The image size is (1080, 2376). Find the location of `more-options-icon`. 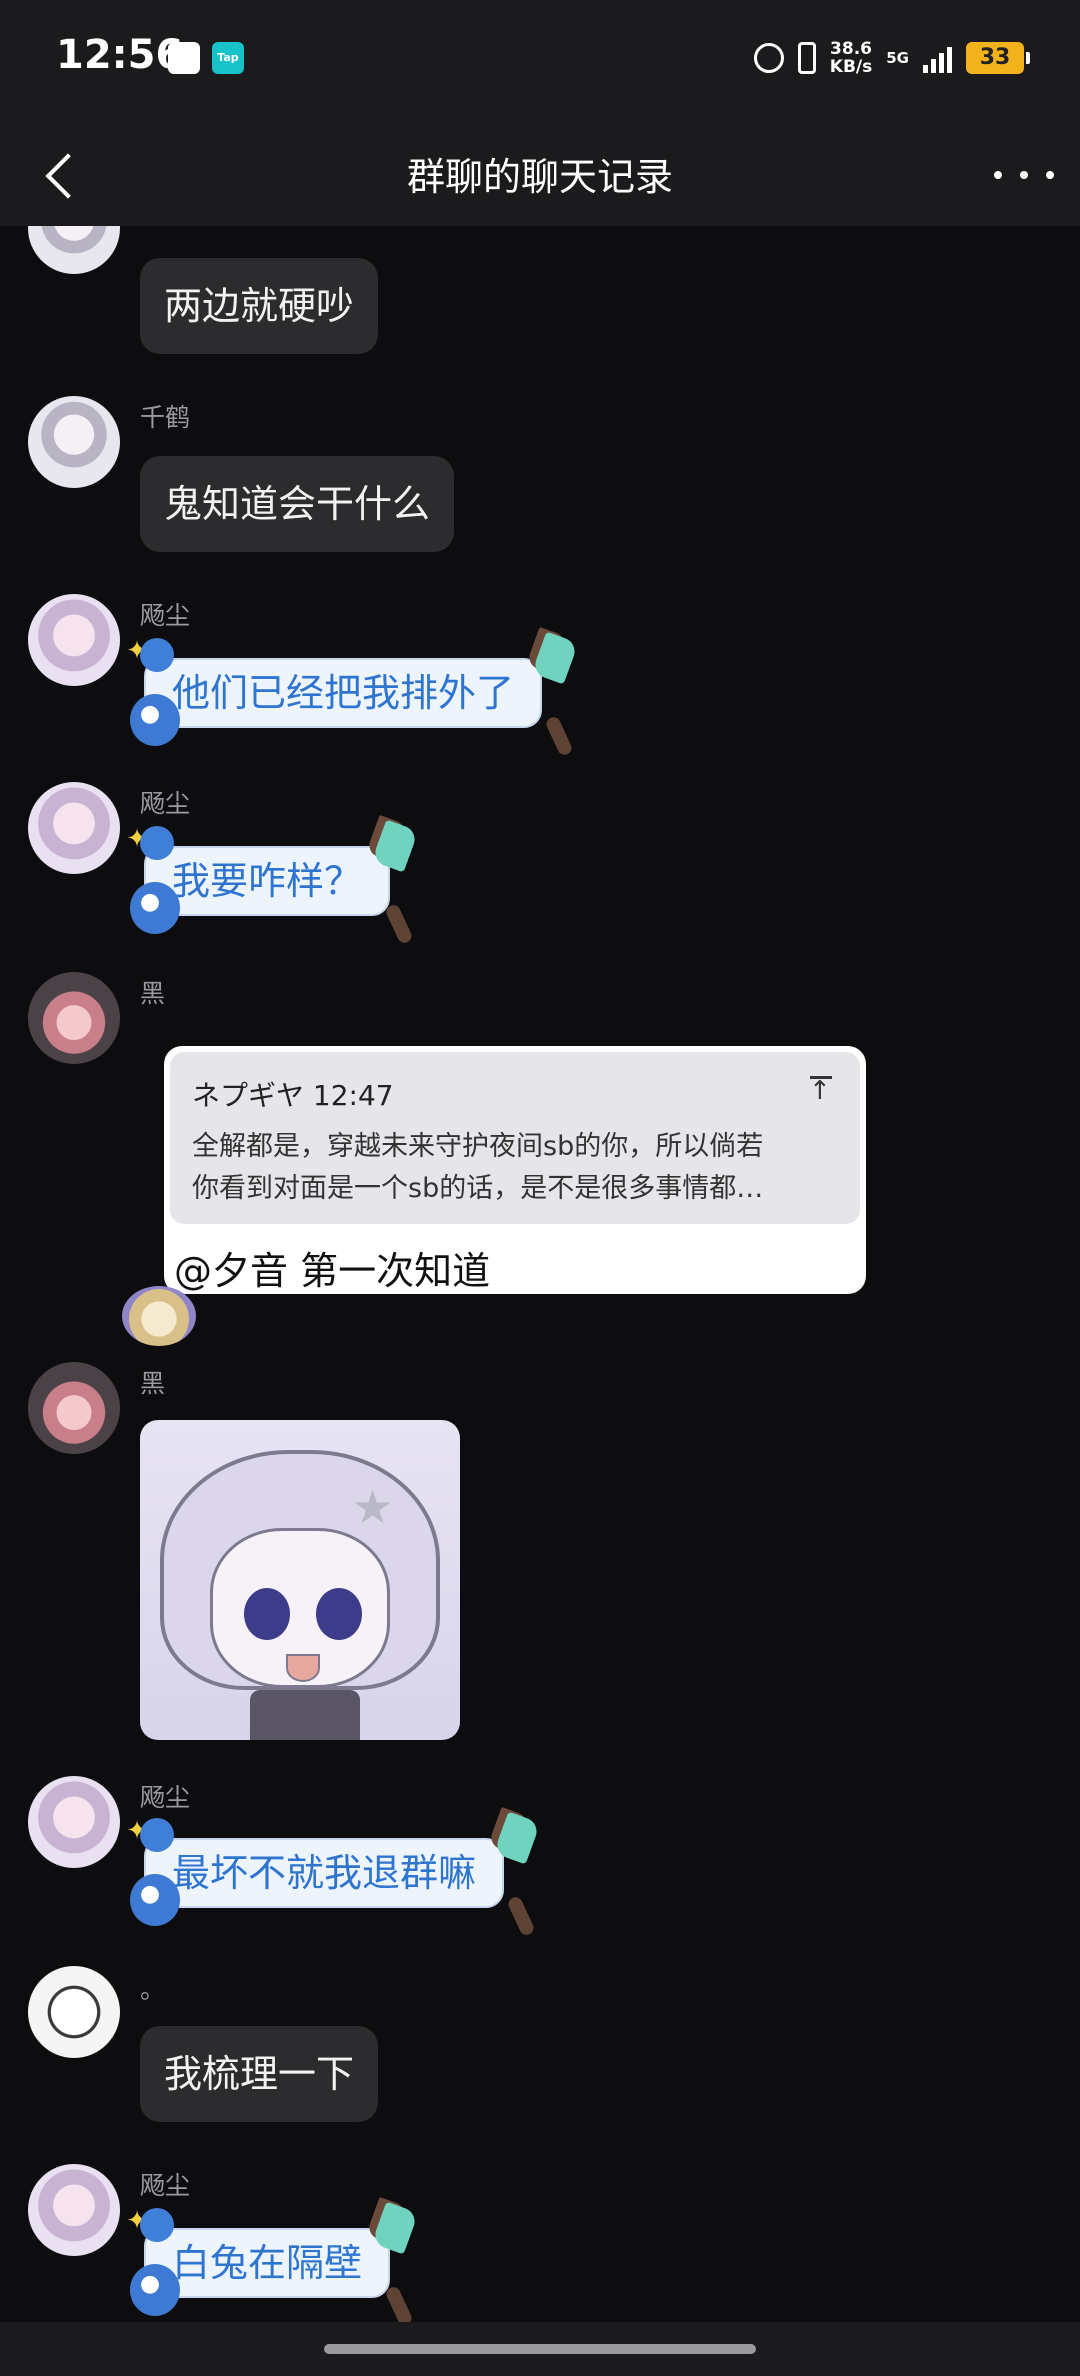

more-options-icon is located at coordinates (1024, 175).